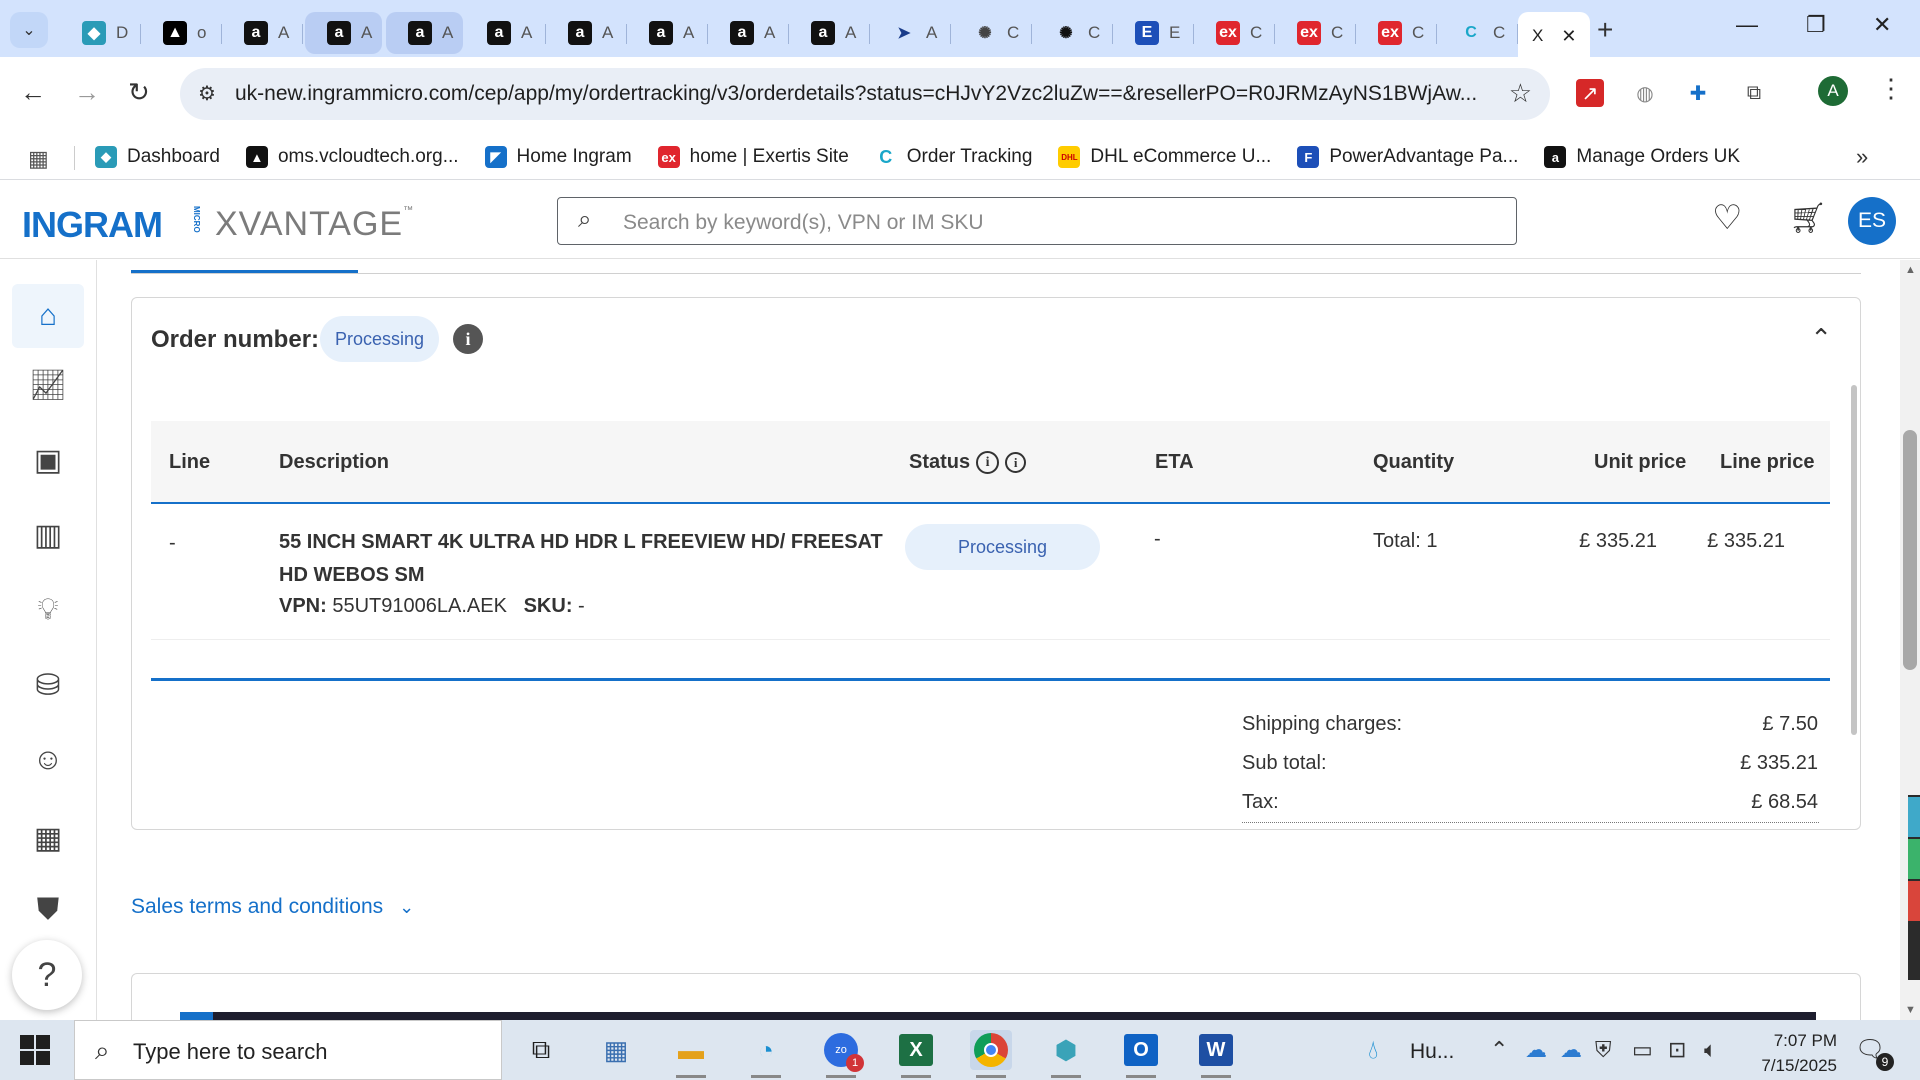 The image size is (1920, 1080). Describe the element at coordinates (1698, 93) in the screenshot. I see `extension-blue-icon: ✚` at that location.